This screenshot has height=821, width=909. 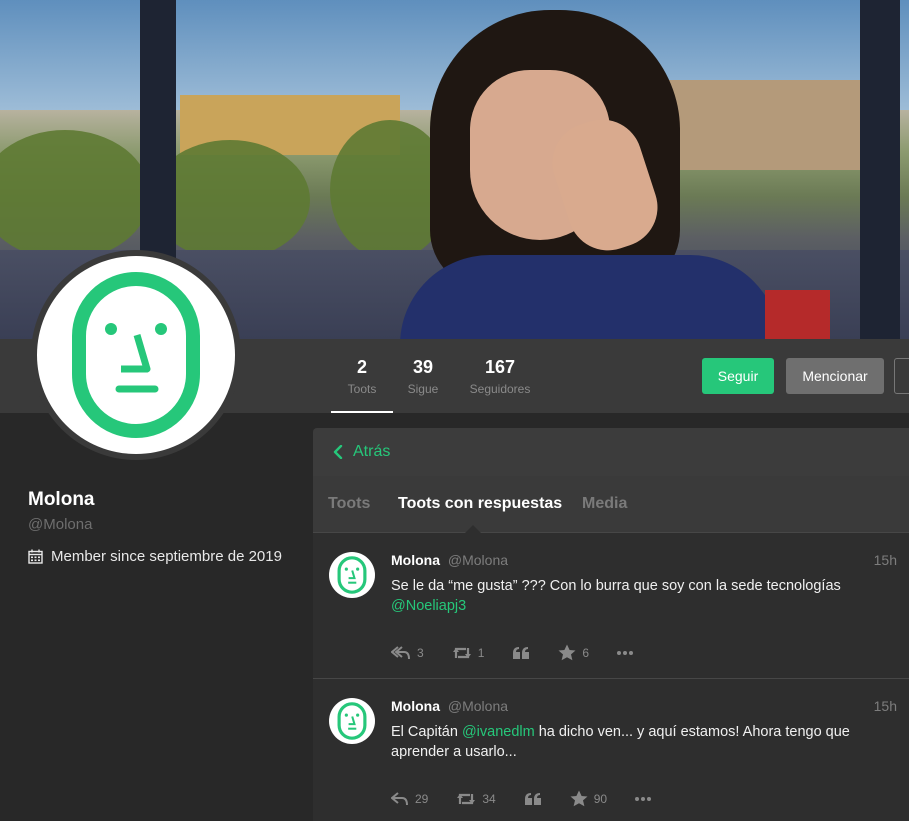 I want to click on mention-button: Mencionar, so click(x=835, y=376).